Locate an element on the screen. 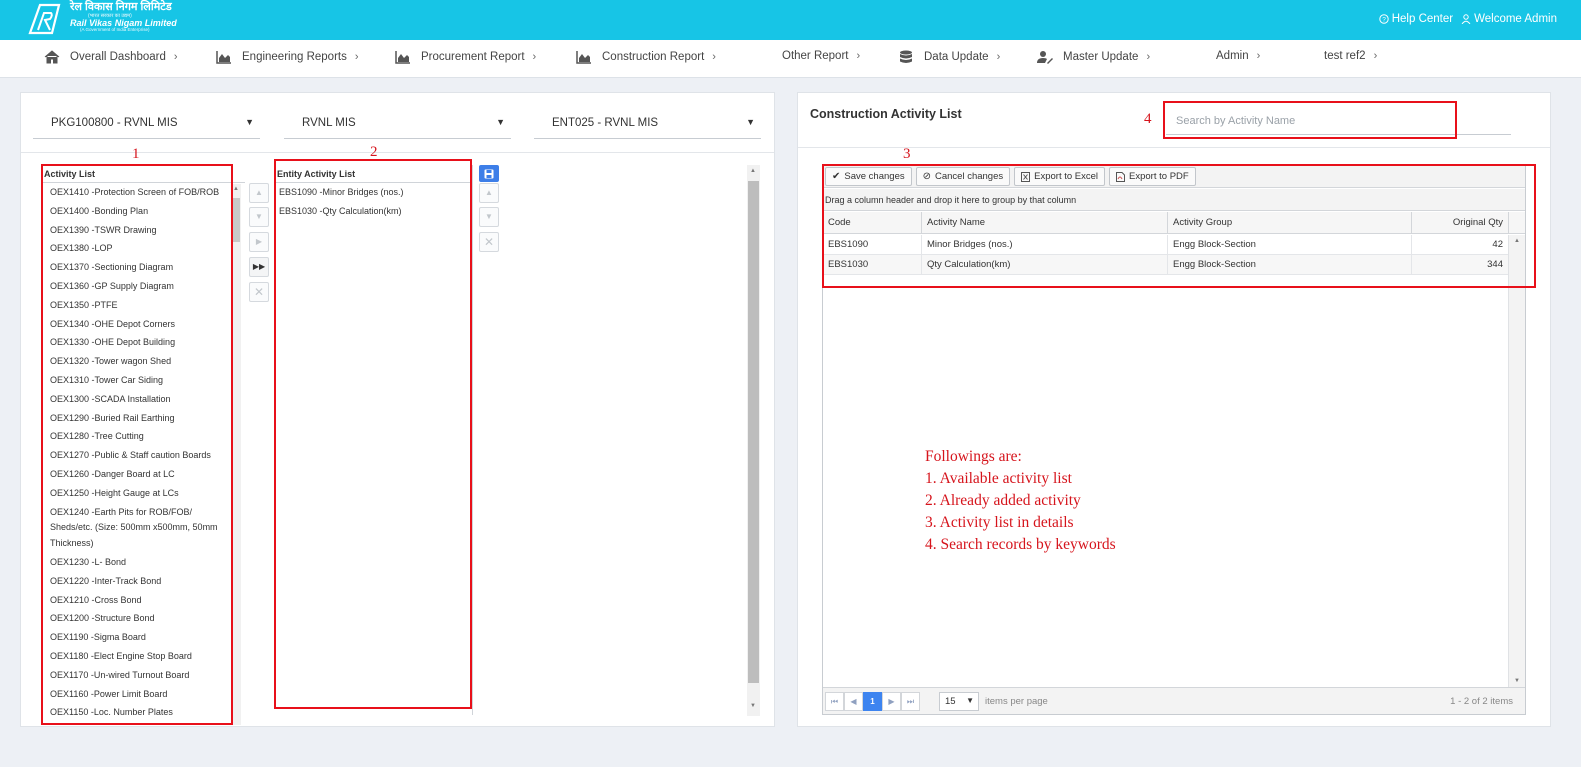 The height and width of the screenshot is (767, 1581). entity-remove-button: ✕ is located at coordinates (489, 242).